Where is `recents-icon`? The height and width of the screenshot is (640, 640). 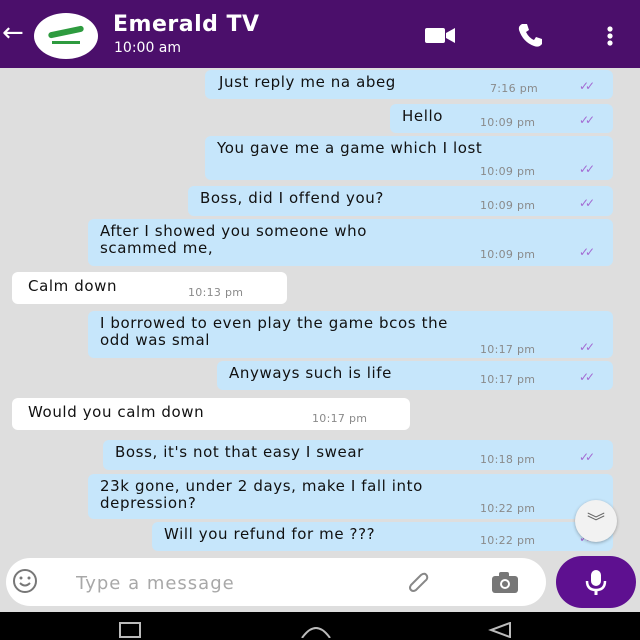
recents-icon is located at coordinates (130, 630).